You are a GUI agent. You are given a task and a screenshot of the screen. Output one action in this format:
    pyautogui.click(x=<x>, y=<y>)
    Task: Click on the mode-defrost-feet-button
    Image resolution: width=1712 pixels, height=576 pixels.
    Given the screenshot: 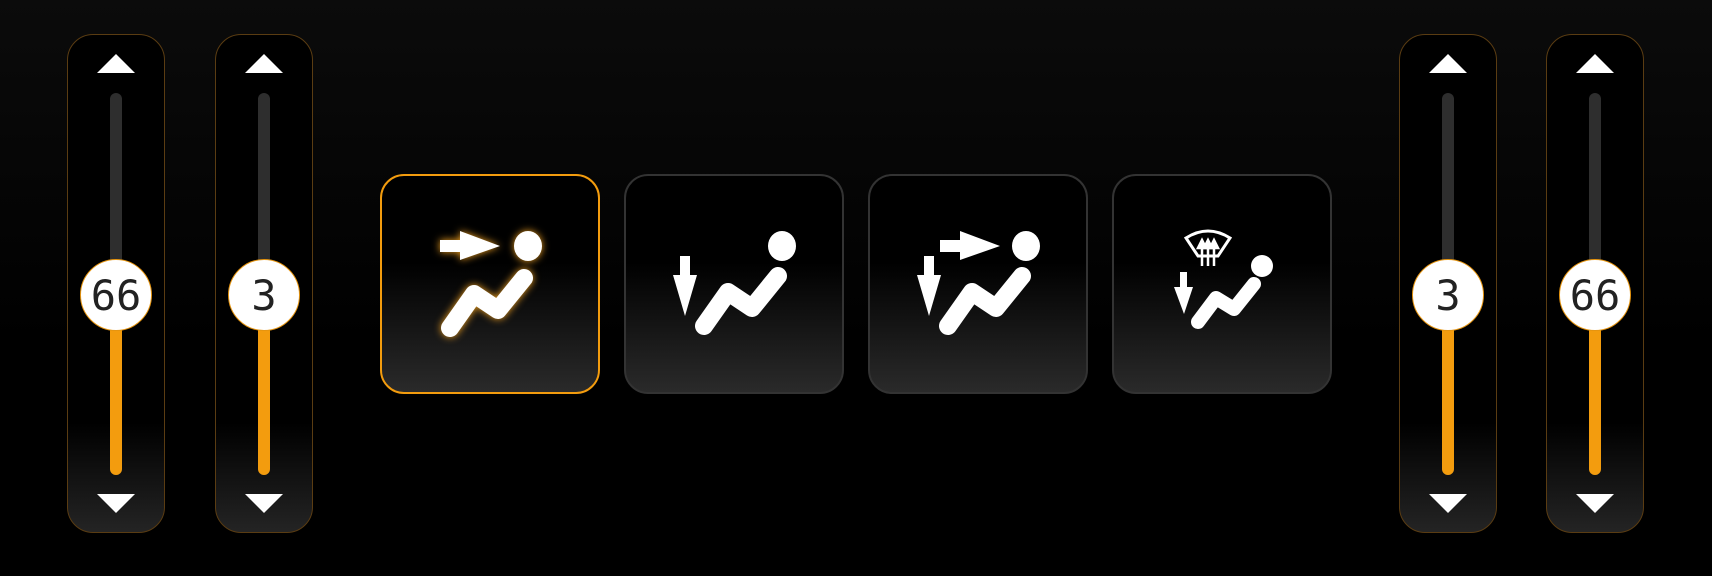 What is the action you would take?
    pyautogui.click(x=1222, y=284)
    